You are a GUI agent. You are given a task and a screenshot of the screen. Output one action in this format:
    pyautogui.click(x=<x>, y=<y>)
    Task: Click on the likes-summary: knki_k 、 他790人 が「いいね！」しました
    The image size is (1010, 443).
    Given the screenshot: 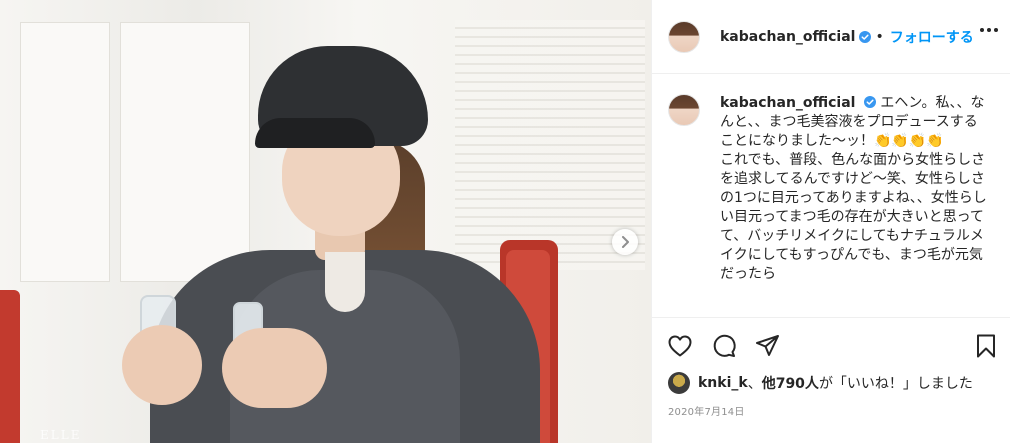 What is the action you would take?
    pyautogui.click(x=838, y=383)
    